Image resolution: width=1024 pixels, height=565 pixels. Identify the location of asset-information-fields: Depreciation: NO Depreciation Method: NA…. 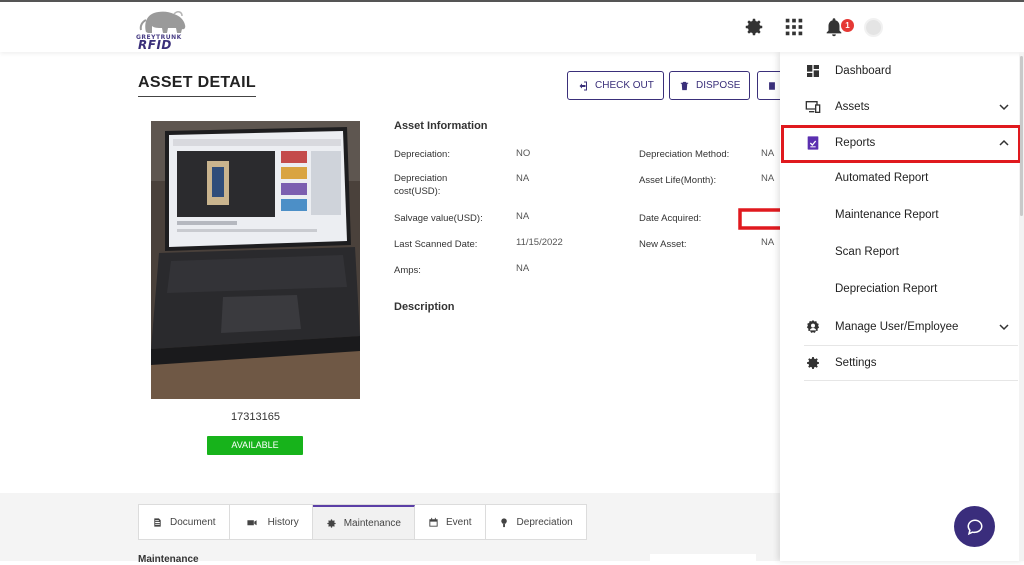
(584, 217).